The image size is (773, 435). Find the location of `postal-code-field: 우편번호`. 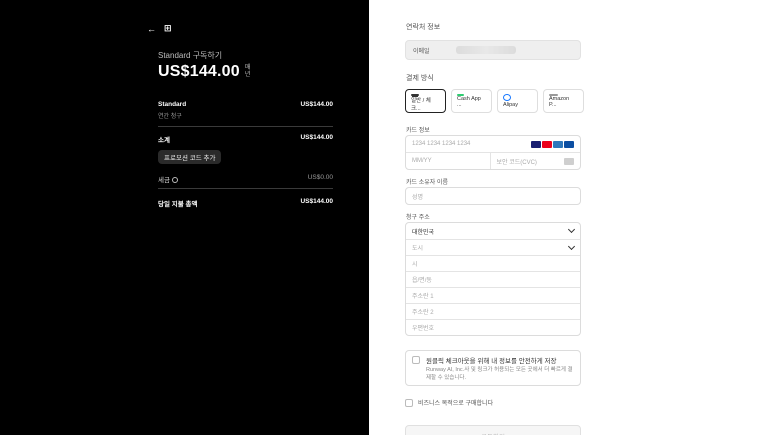

postal-code-field: 우편번호 is located at coordinates (493, 327).